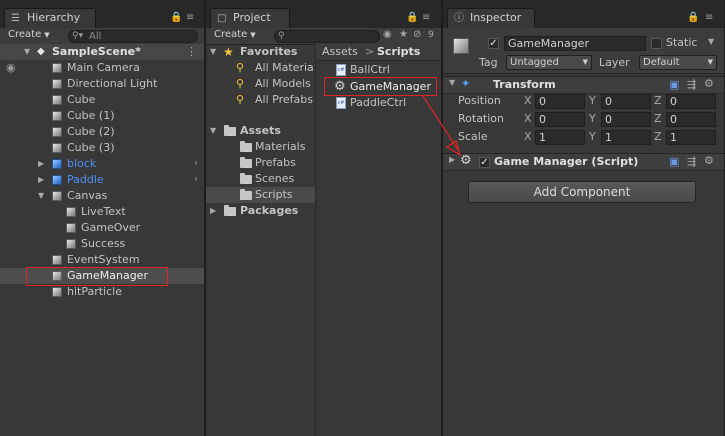 The image size is (725, 436). Describe the element at coordinates (102, 196) in the screenshot. I see `hierarchy-item: ▼ Canvas` at that location.